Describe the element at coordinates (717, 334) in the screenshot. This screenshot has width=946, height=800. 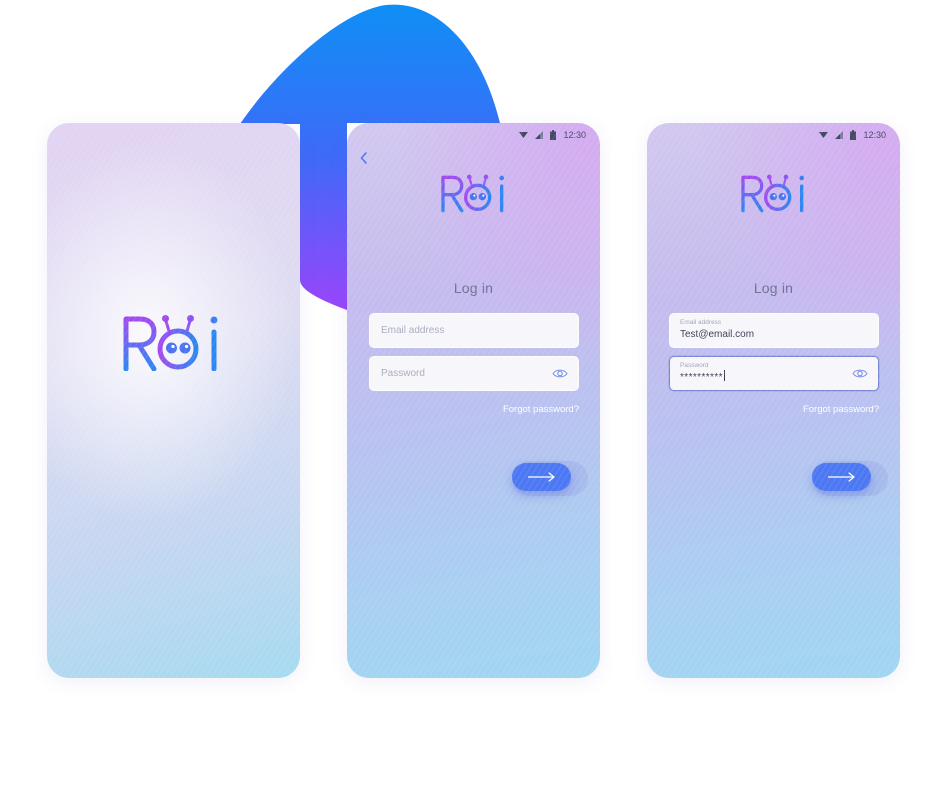
I see `email-value: Test@email.com` at that location.